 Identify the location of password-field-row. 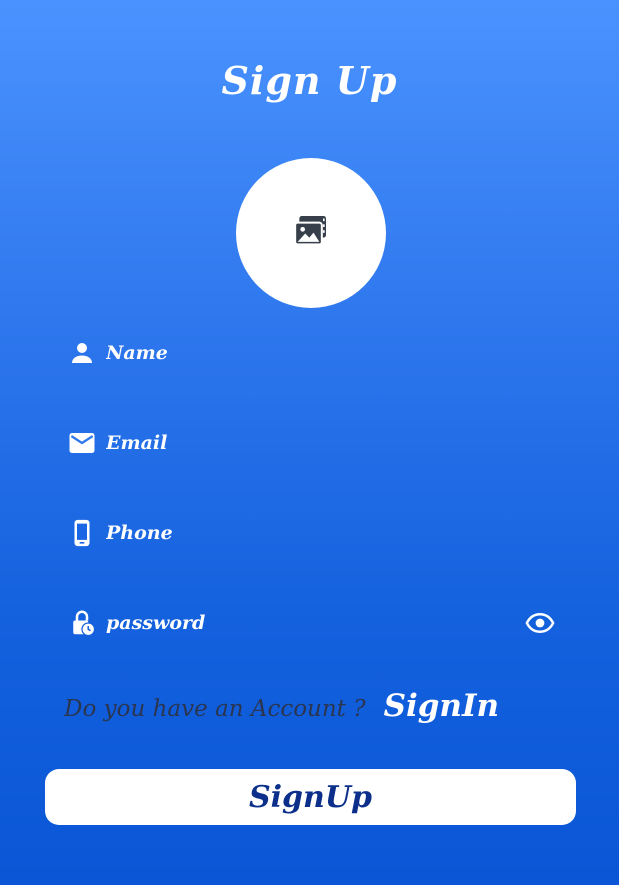
(311, 623).